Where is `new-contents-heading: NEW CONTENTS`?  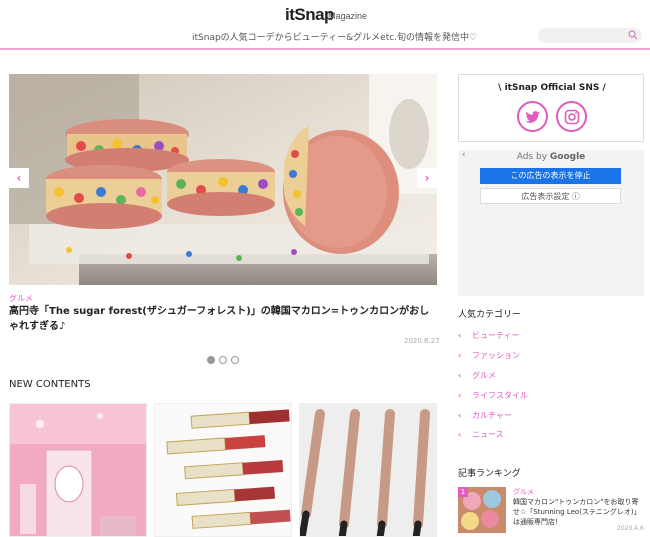 new-contents-heading: NEW CONTENTS is located at coordinates (50, 384).